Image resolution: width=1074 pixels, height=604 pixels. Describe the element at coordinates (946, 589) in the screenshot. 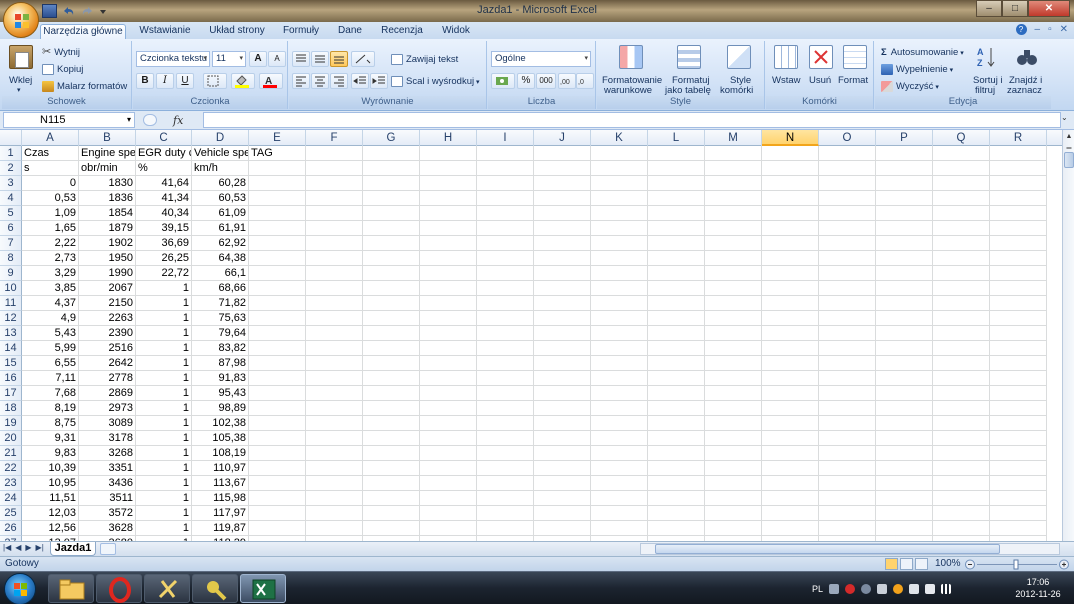

I see `signal-icon` at that location.